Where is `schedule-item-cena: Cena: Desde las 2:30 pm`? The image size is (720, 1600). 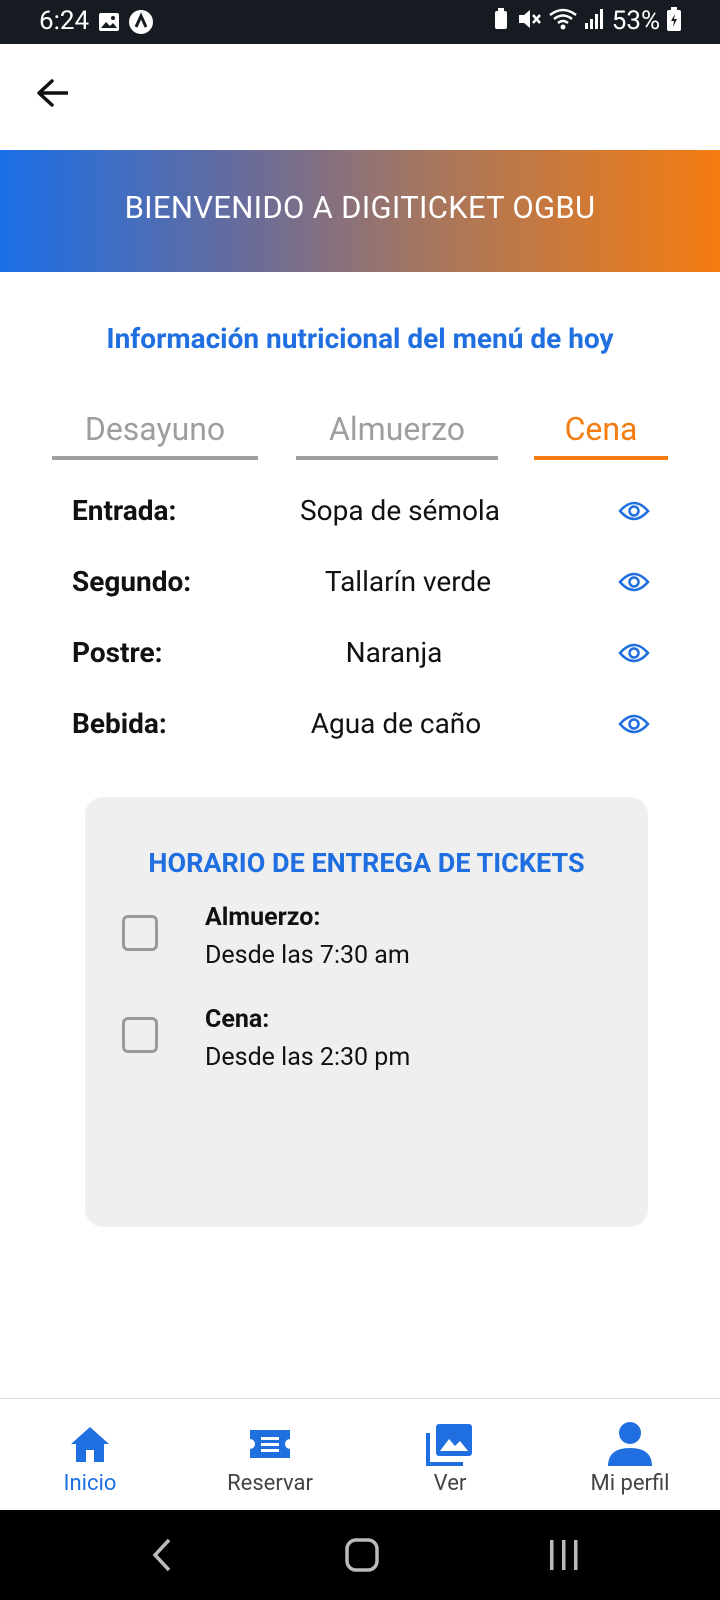
schedule-item-cena: Cena: Desde las 2:30 pm is located at coordinates (366, 1046).